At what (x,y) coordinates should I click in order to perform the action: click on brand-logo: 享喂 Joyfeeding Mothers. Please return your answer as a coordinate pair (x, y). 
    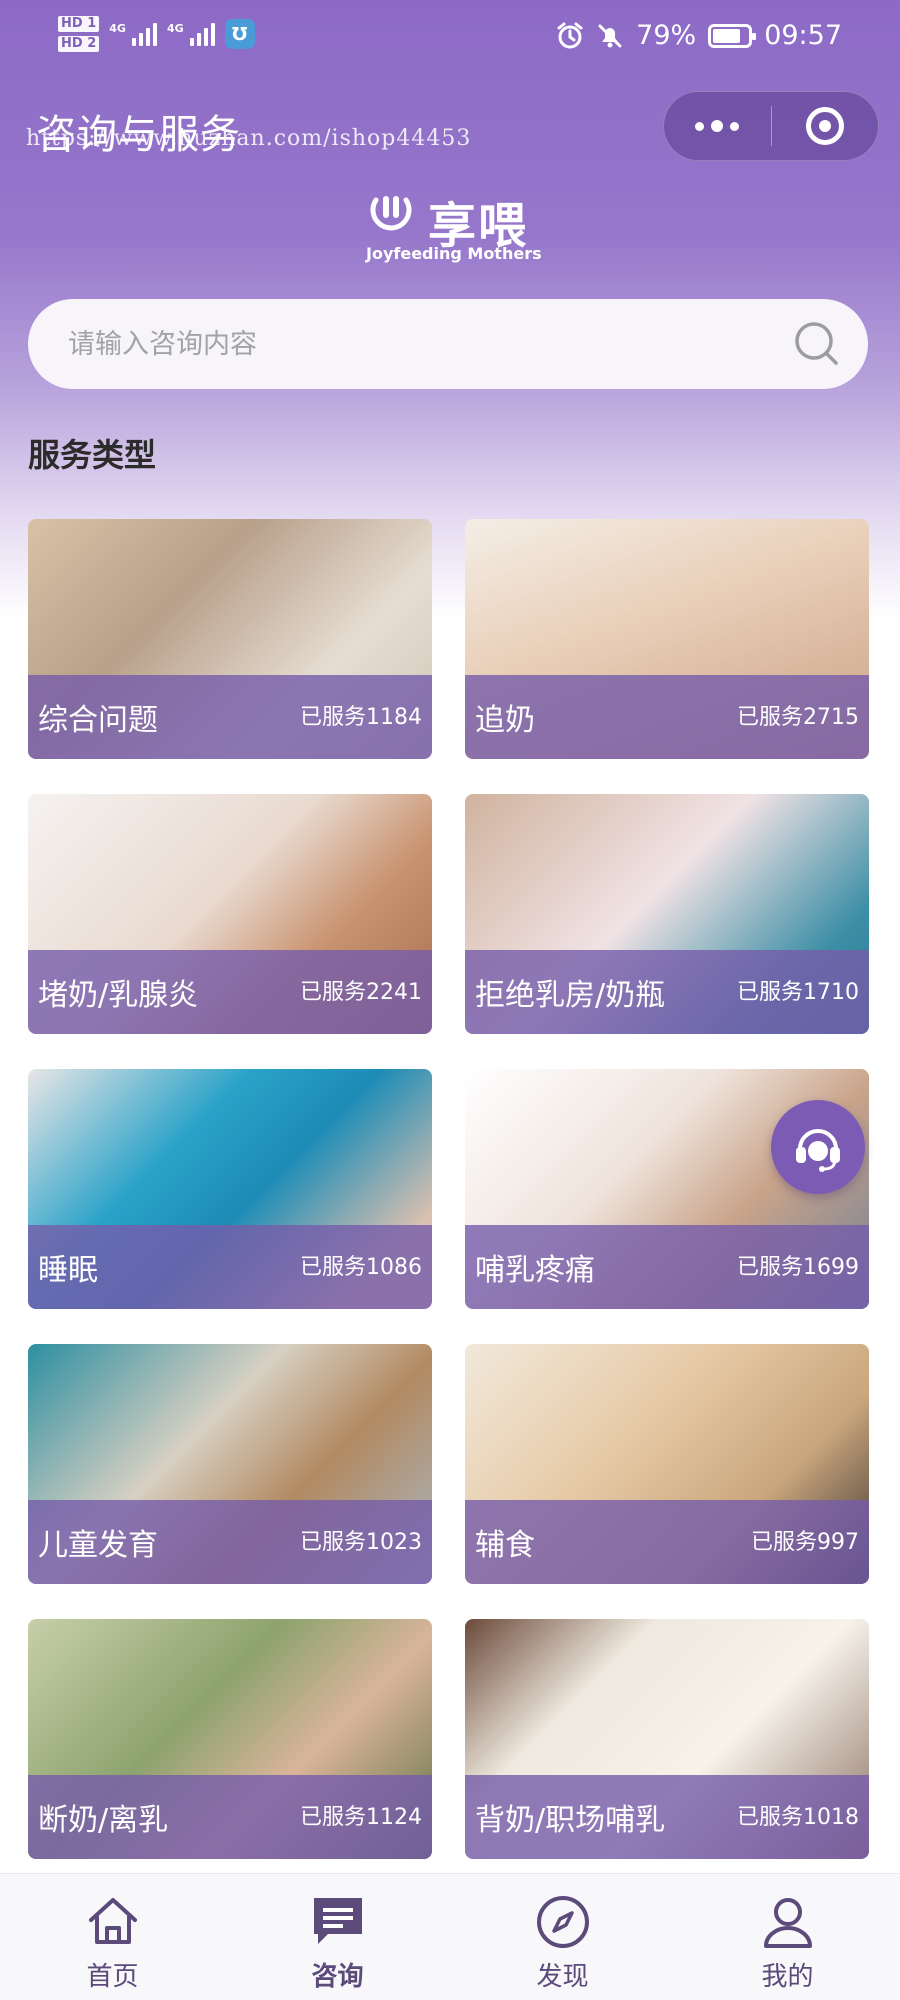
    Looking at the image, I should click on (454, 226).